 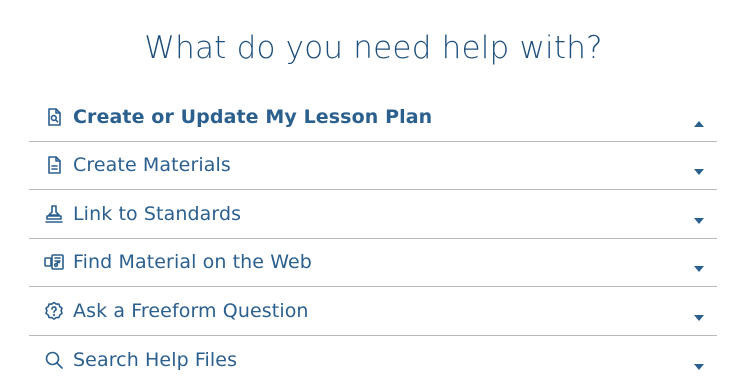 I want to click on question-badge-icon, so click(x=54, y=311).